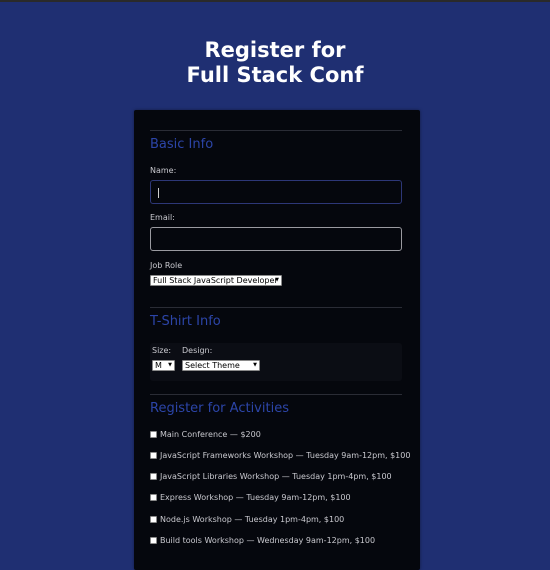  Describe the element at coordinates (185, 321) in the screenshot. I see `tshirt-info-title: T-Shirt Info` at that location.